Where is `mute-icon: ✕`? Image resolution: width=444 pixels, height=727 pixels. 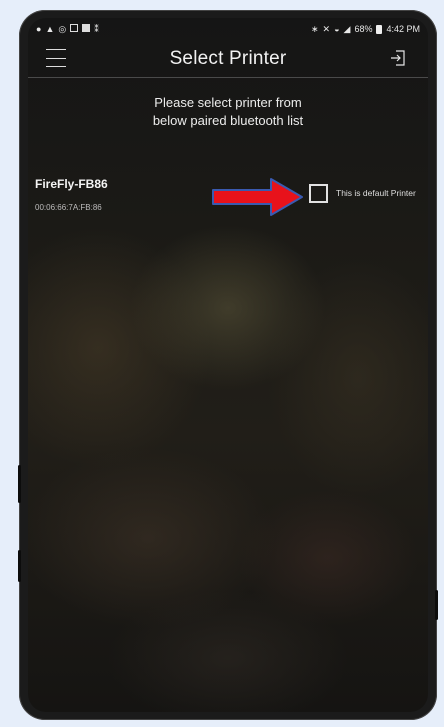 mute-icon: ✕ is located at coordinates (326, 28).